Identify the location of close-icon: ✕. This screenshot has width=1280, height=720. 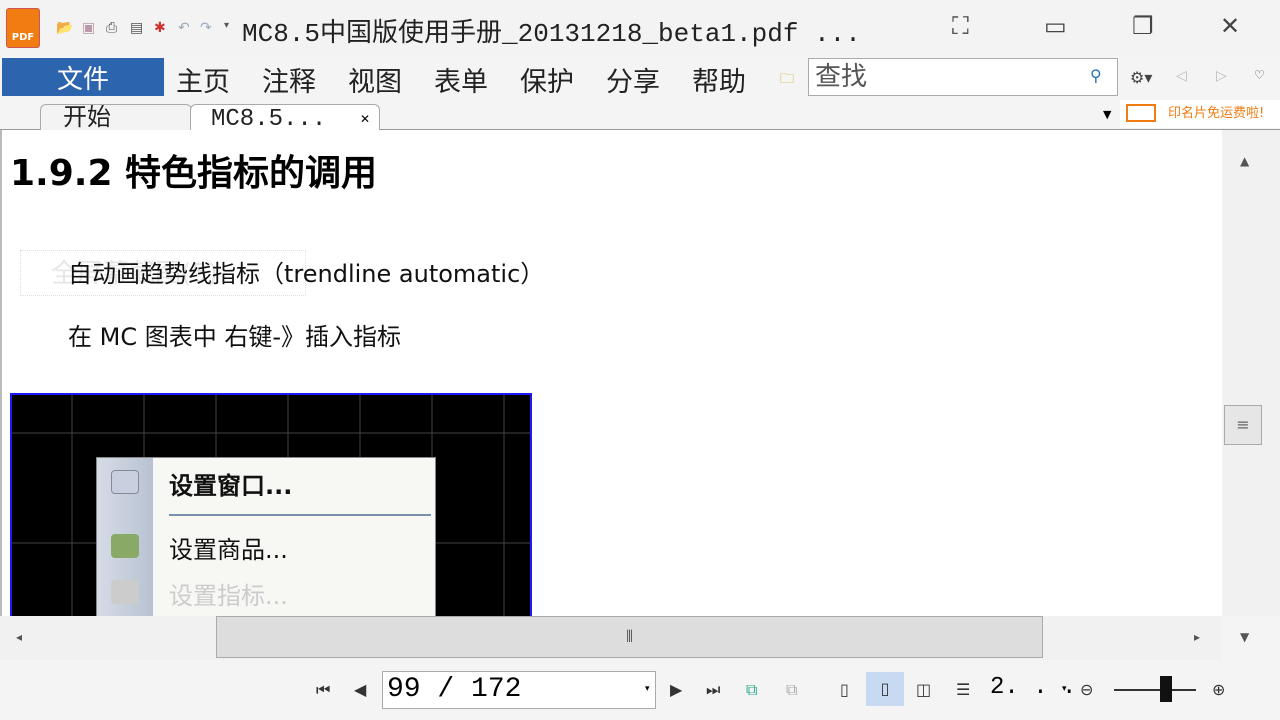
(1230, 26).